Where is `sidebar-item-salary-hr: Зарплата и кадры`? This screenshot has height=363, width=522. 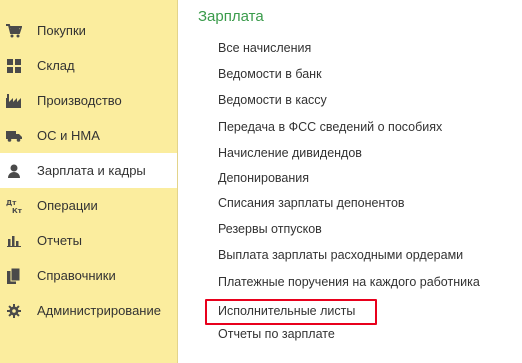
sidebar-item-salary-hr: Зарплата и кадры is located at coordinates (88, 170).